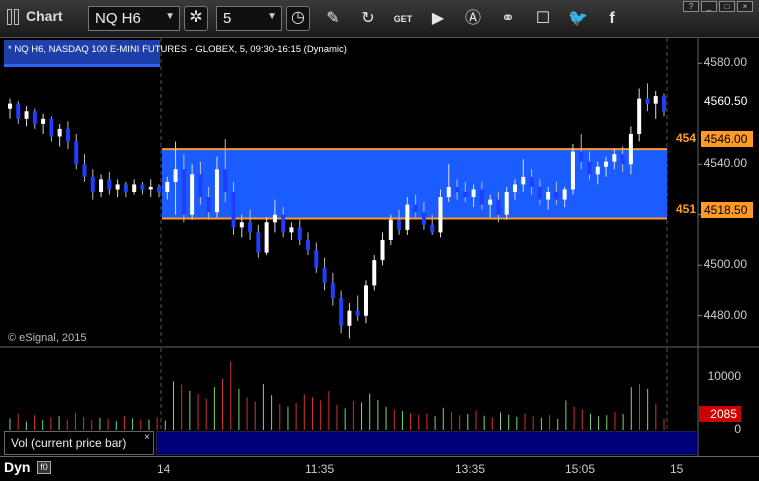 This screenshot has height=481, width=759. I want to click on lower-level-tag: 4518.50, so click(727, 210).